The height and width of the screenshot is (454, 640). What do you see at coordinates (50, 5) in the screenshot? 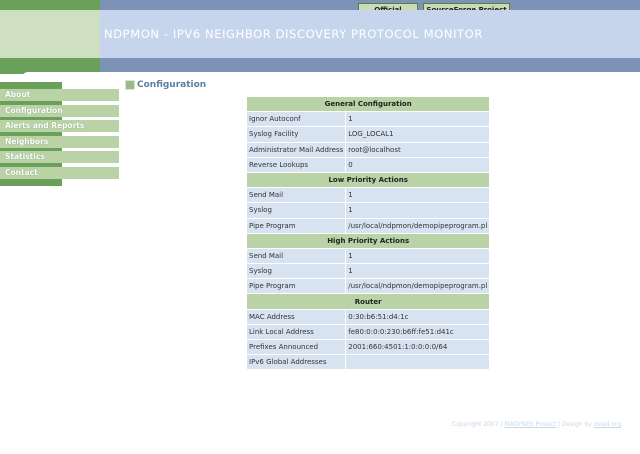
I see `top-bar-left` at bounding box center [50, 5].